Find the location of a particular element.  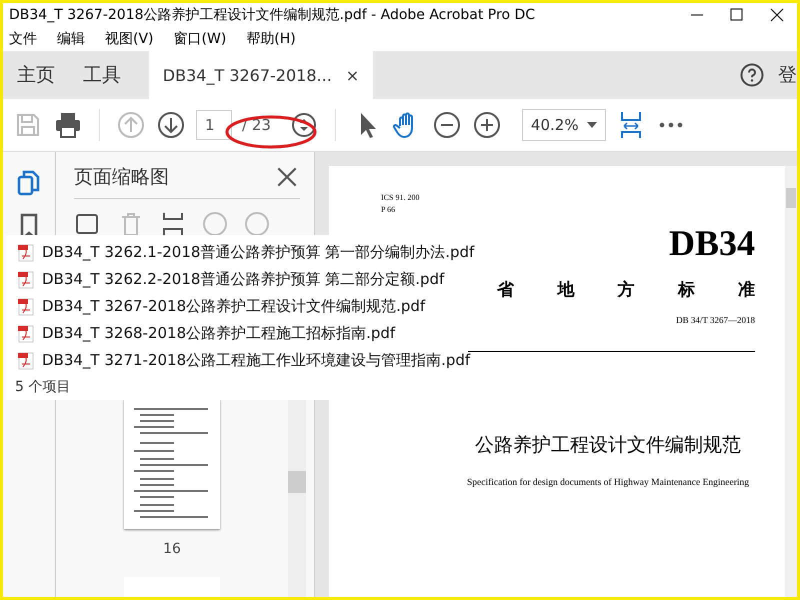

ics-code: ICS 91. 200 is located at coordinates (400, 198).